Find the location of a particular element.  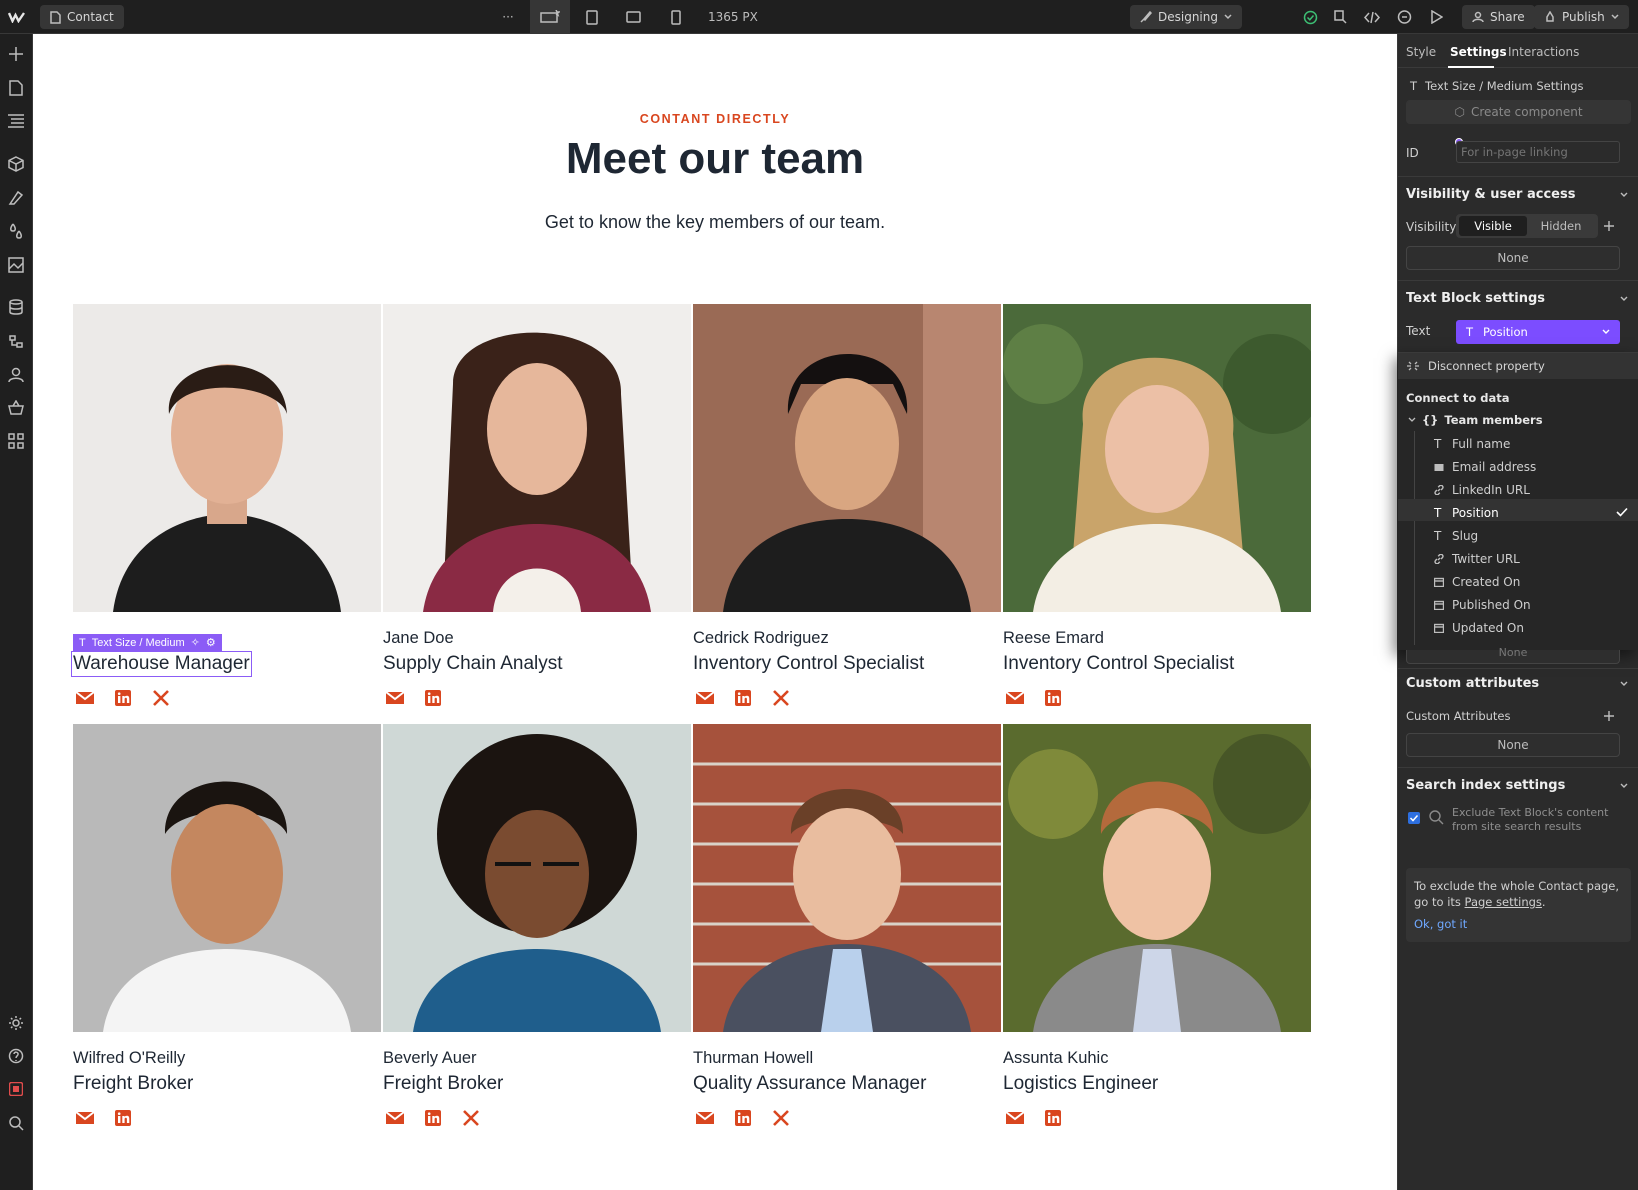

check-circle-icon is located at coordinates (1310, 17).